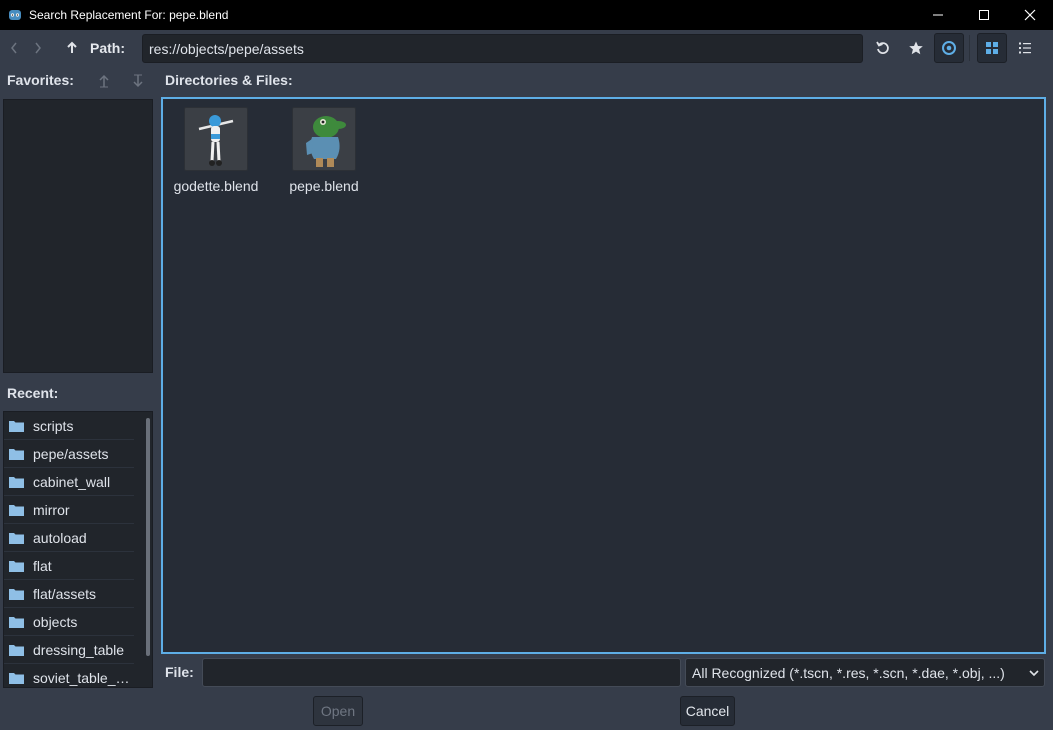  I want to click on grid-icon, so click(992, 48).